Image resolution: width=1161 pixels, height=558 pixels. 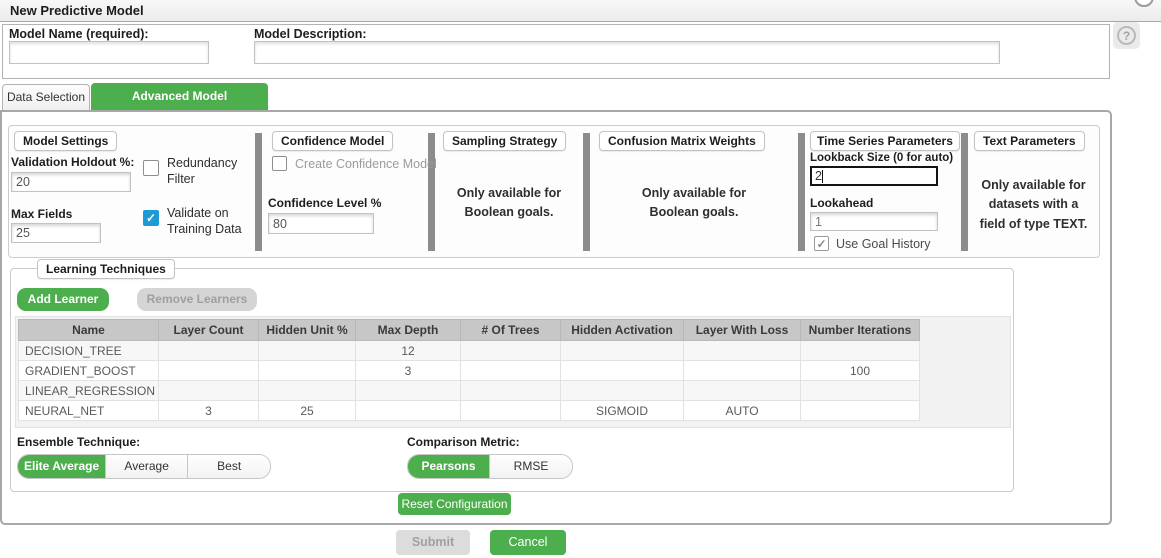 I want to click on confusion-matrix-legend: Confusion Matrix Weights, so click(x=682, y=141).